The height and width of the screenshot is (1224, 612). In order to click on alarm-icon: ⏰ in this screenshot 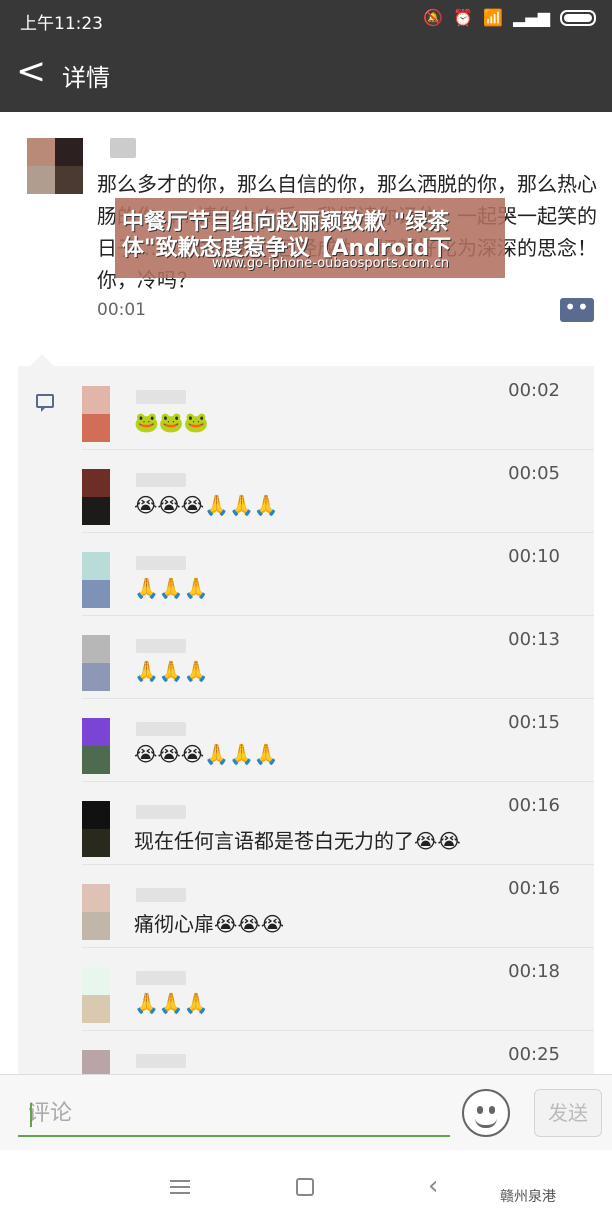, I will do `click(463, 17)`.